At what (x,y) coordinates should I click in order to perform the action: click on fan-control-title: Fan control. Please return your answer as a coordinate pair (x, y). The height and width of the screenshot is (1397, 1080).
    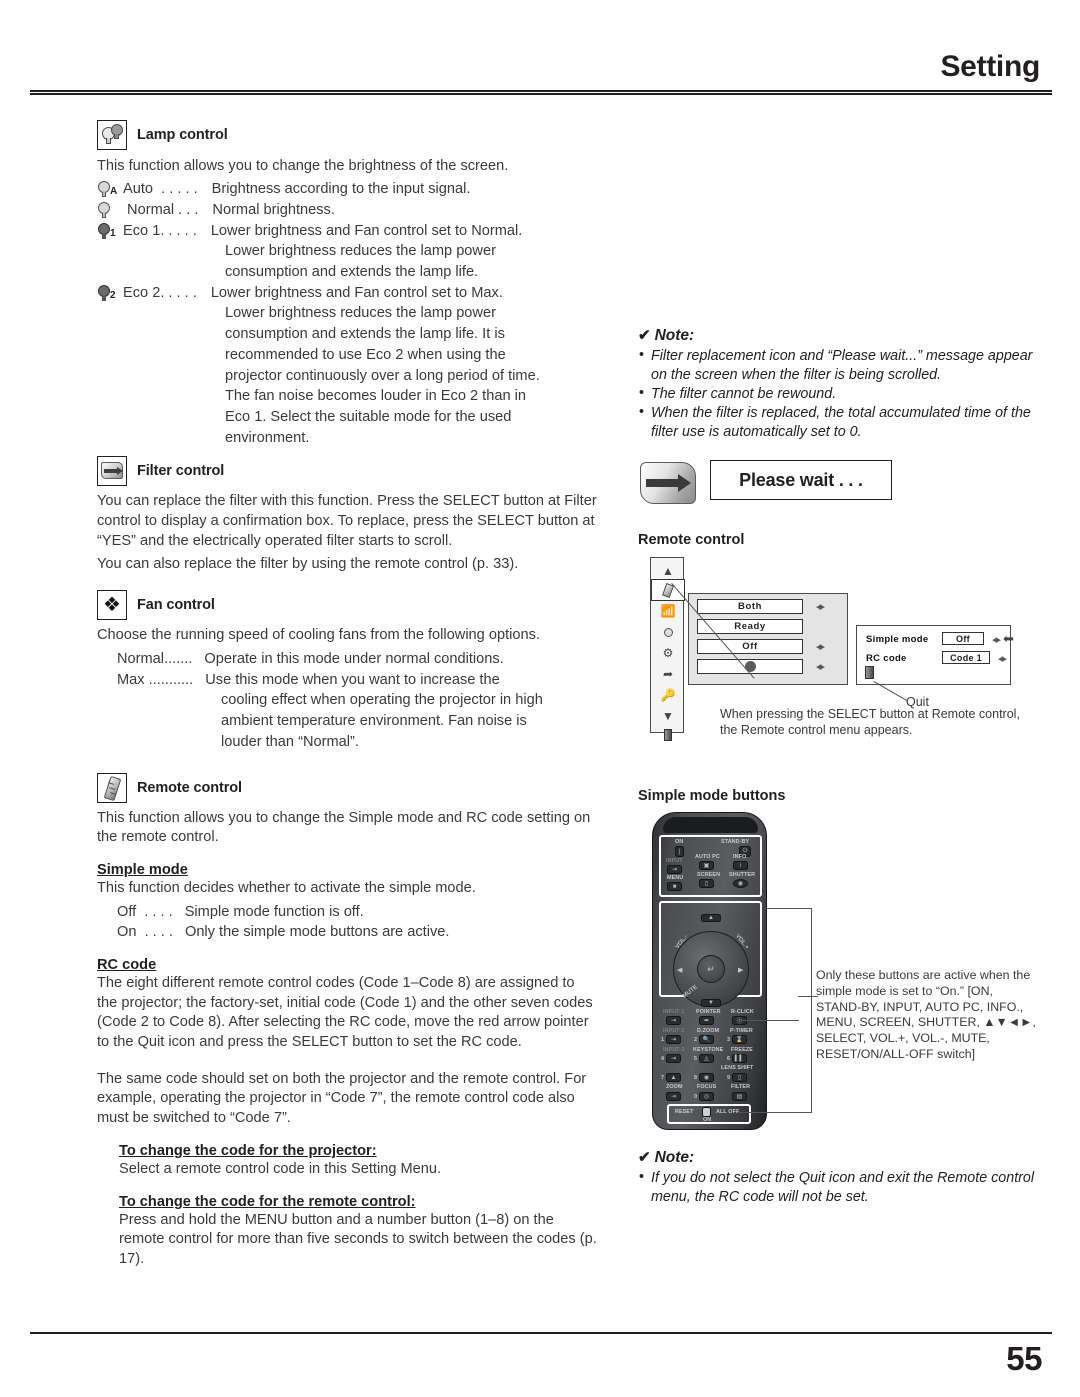
    Looking at the image, I should click on (176, 605).